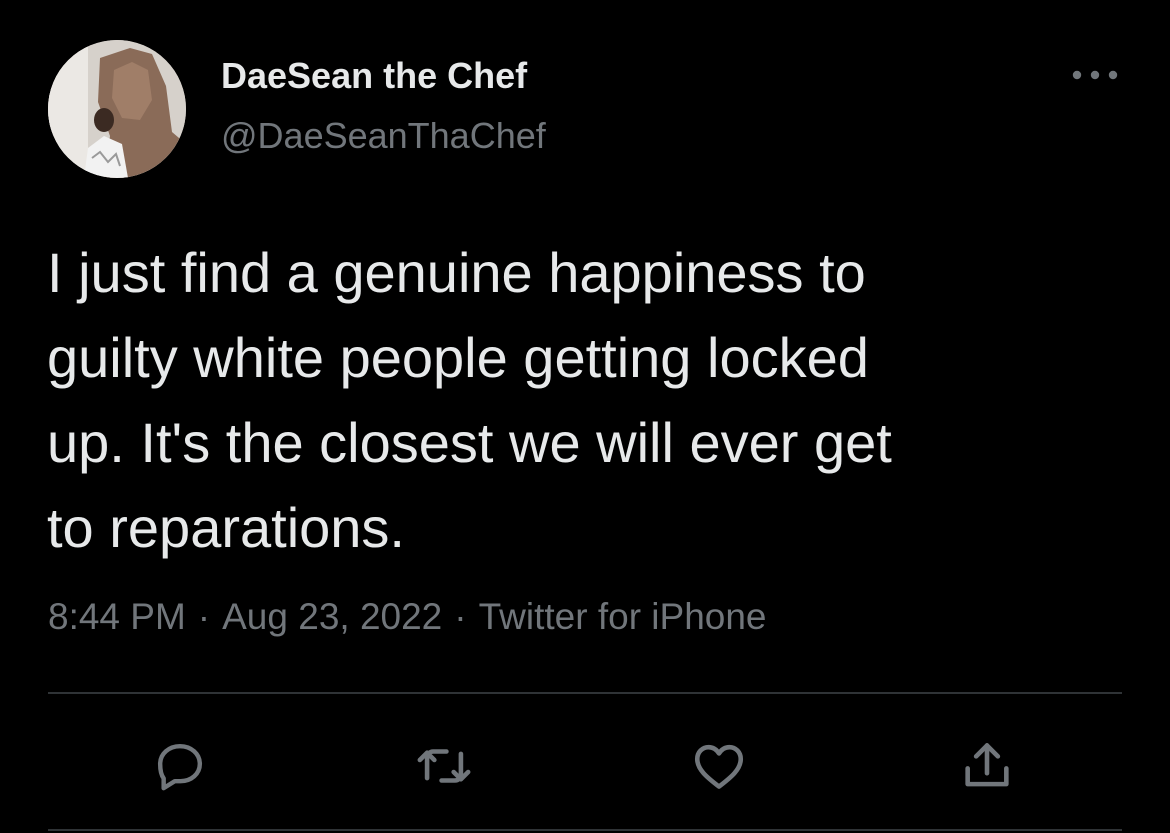 Image resolution: width=1170 pixels, height=833 pixels. Describe the element at coordinates (117, 616) in the screenshot. I see `tweet-time: 8:44 PM` at that location.